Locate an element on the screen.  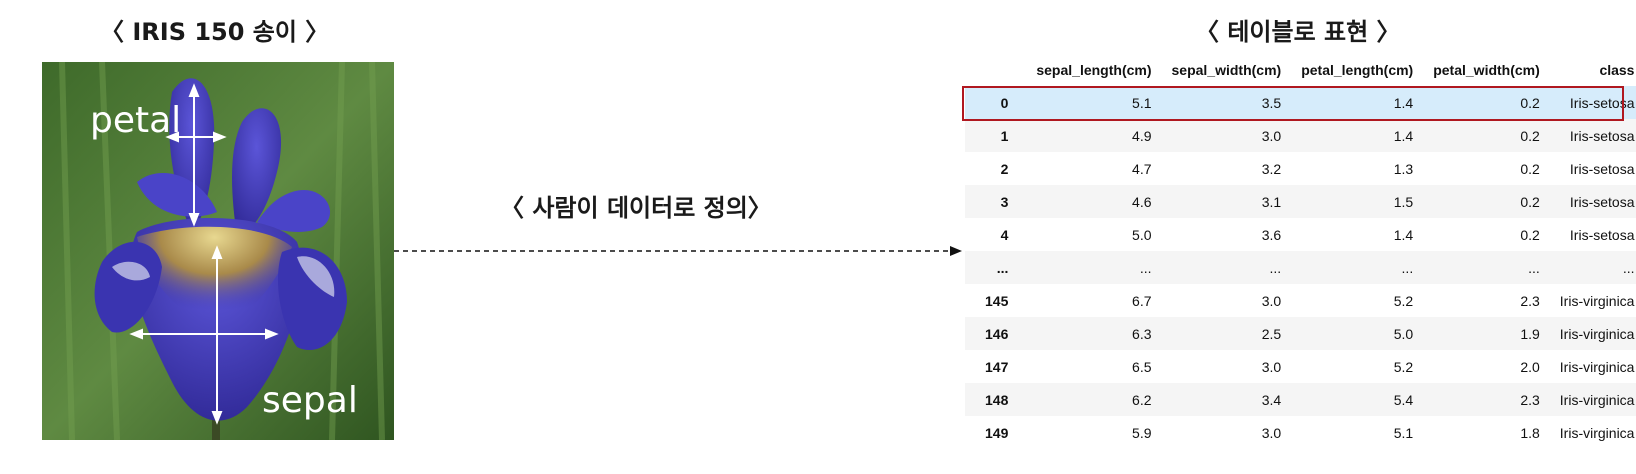
column-header-sepal-width: sepal_width(cm) is located at coordinates (1226, 70).